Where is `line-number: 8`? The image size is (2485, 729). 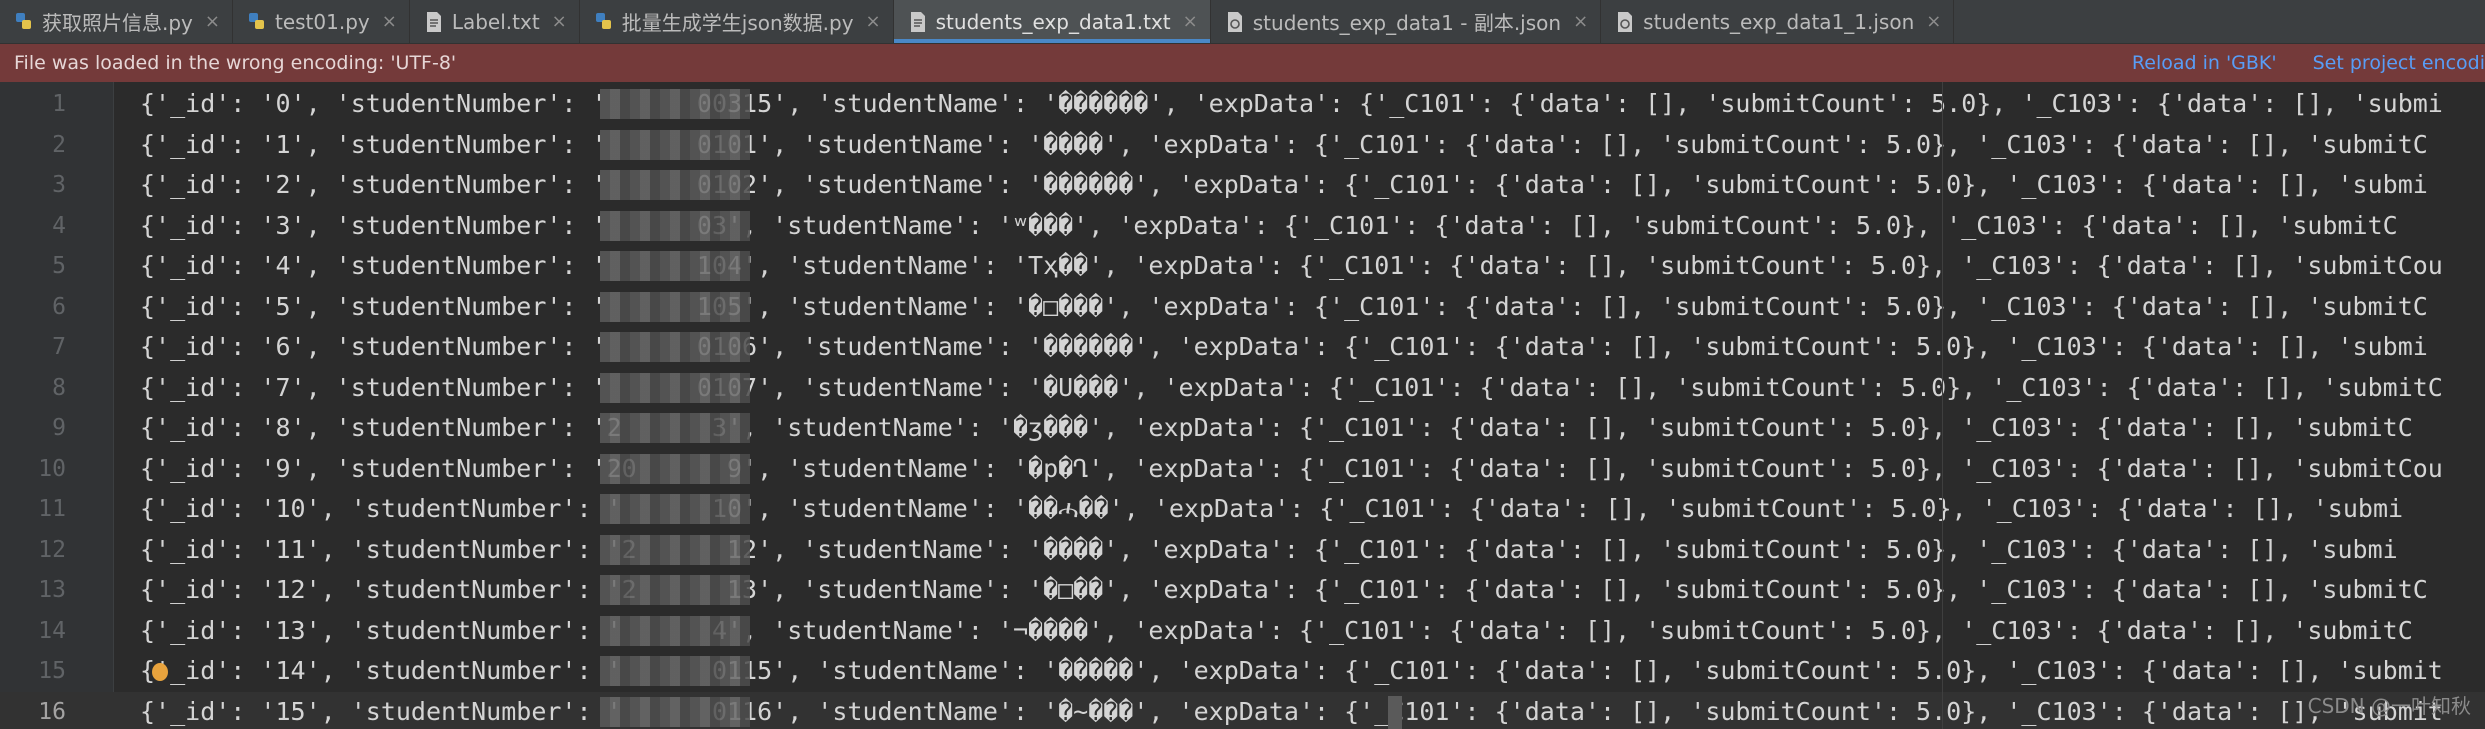 line-number: 8 is located at coordinates (59, 387).